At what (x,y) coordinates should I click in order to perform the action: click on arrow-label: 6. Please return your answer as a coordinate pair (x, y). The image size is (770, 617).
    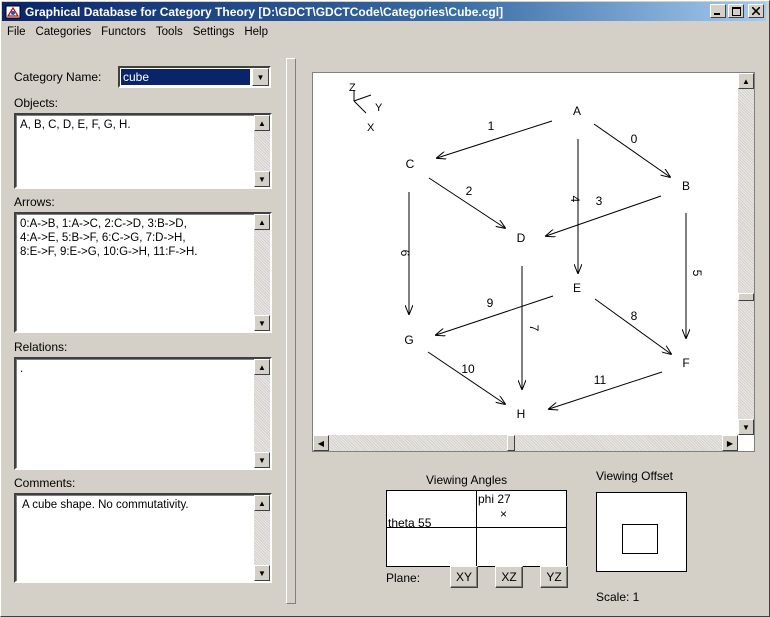
    Looking at the image, I should click on (405, 253).